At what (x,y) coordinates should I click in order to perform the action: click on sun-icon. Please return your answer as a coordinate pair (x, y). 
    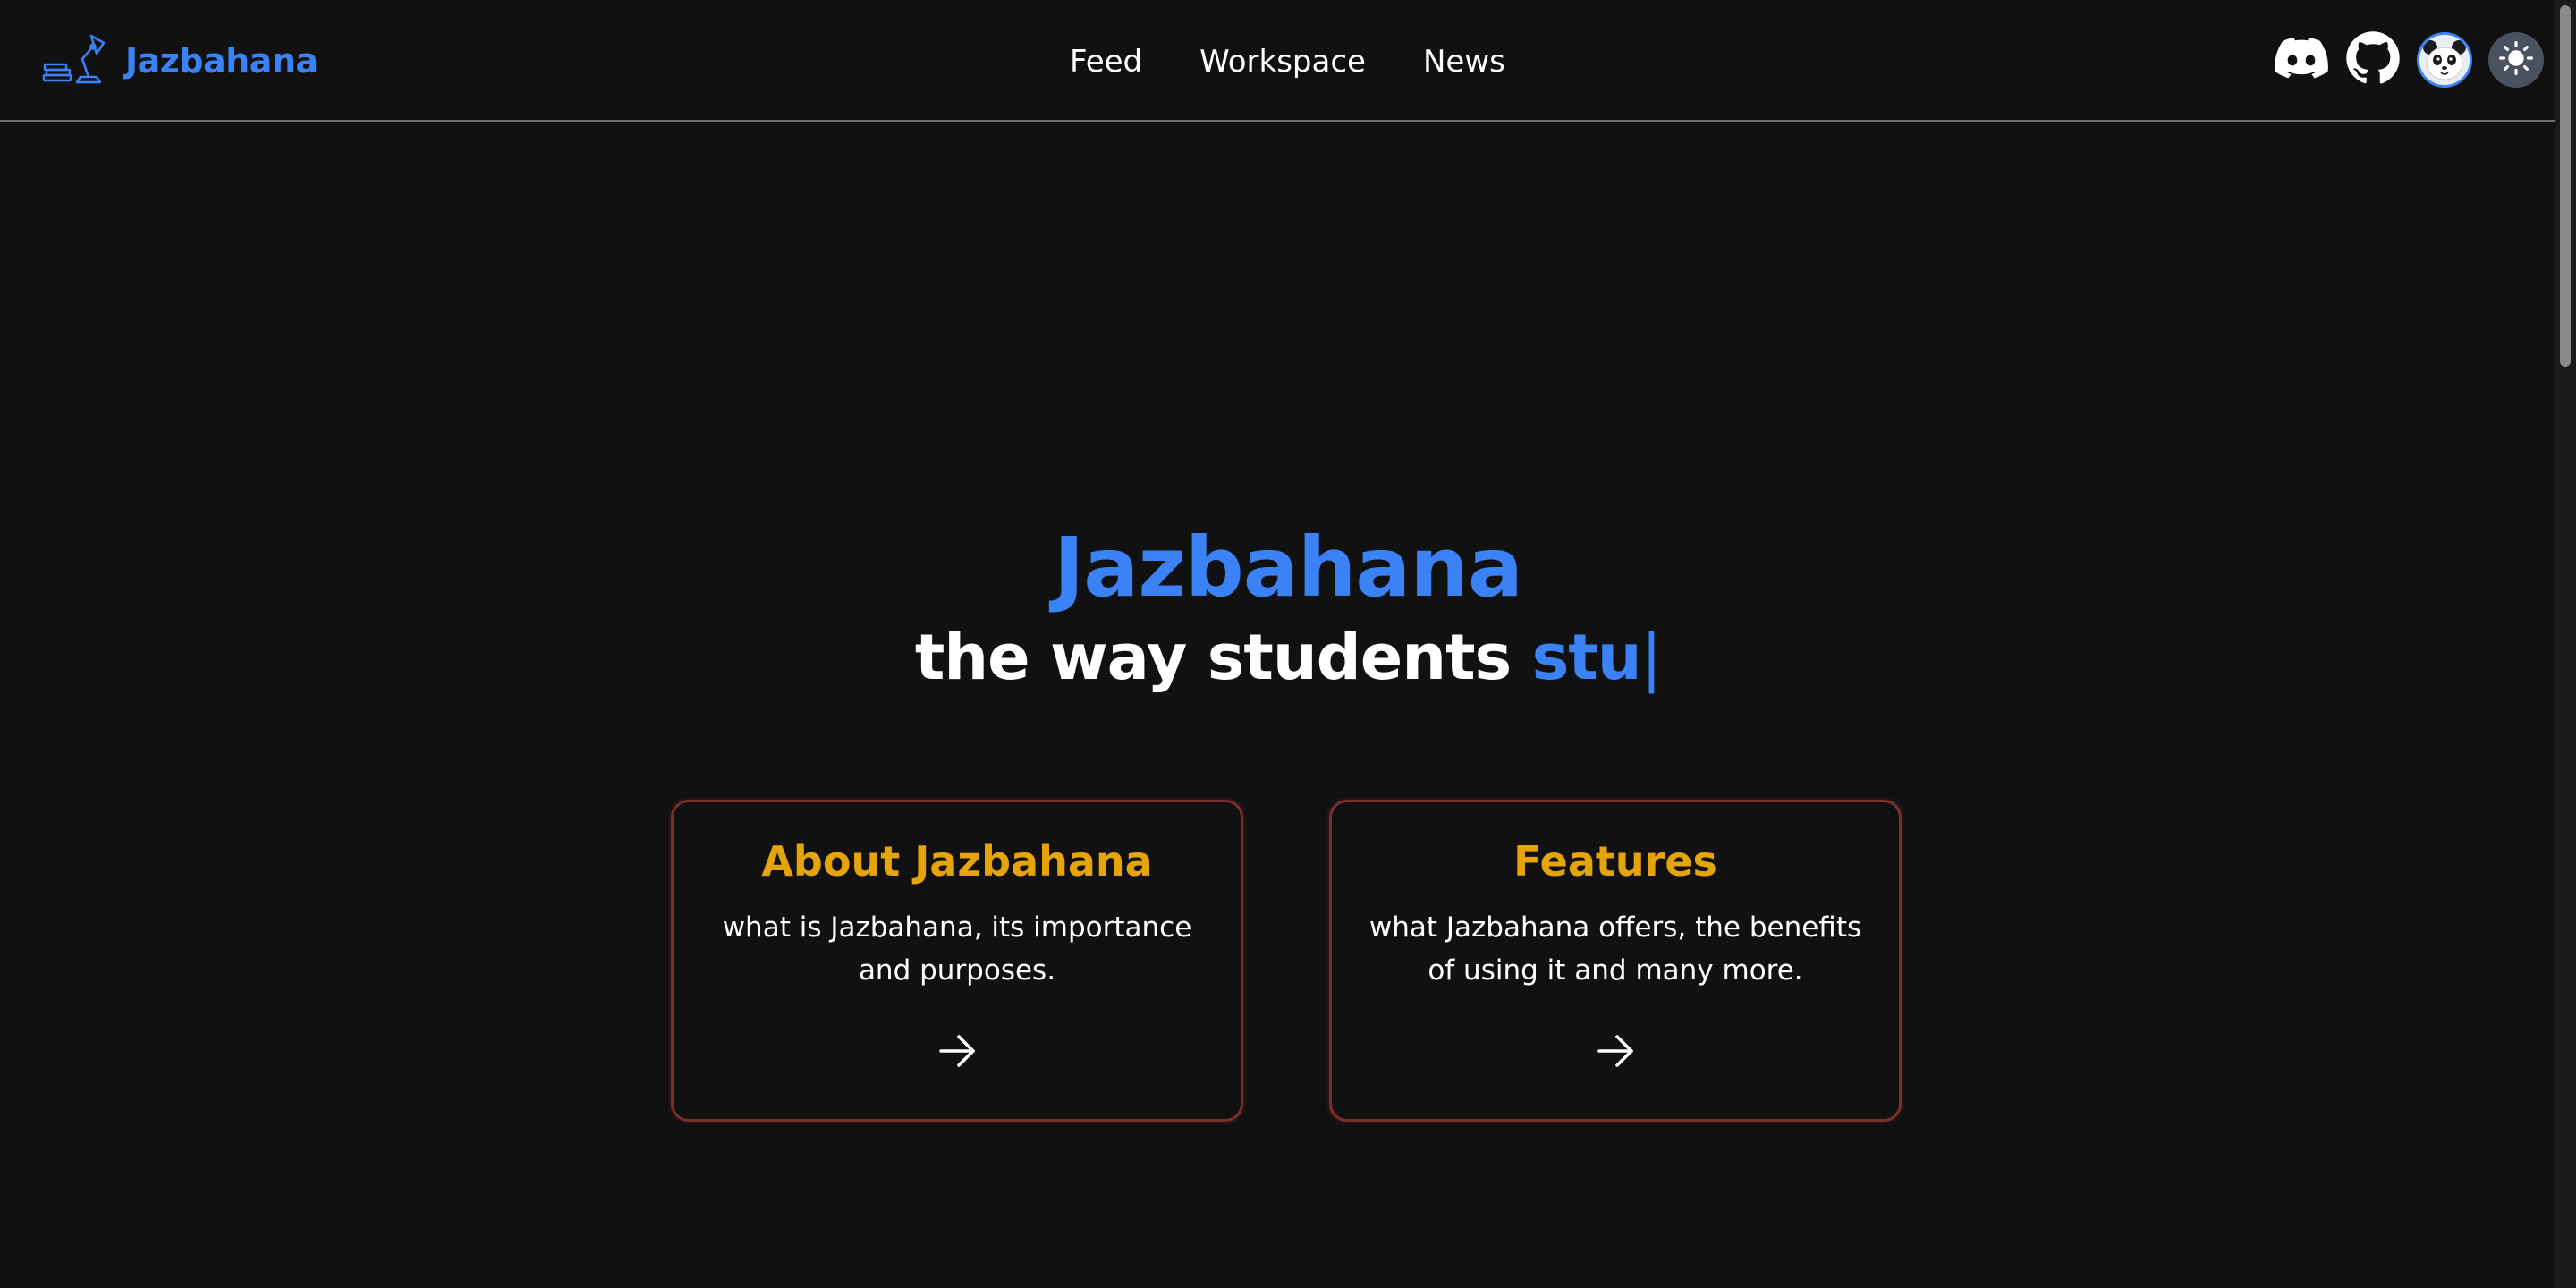
    Looking at the image, I should click on (2516, 60).